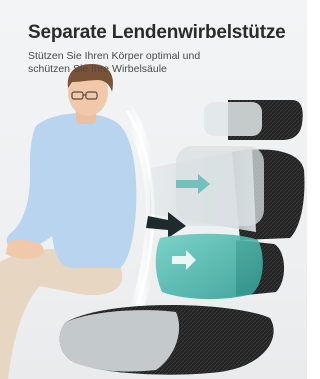  Describe the element at coordinates (114, 56) in the screenshot. I see `subtitle-line: Stützen Sie Ihren Körper optimal und` at that location.